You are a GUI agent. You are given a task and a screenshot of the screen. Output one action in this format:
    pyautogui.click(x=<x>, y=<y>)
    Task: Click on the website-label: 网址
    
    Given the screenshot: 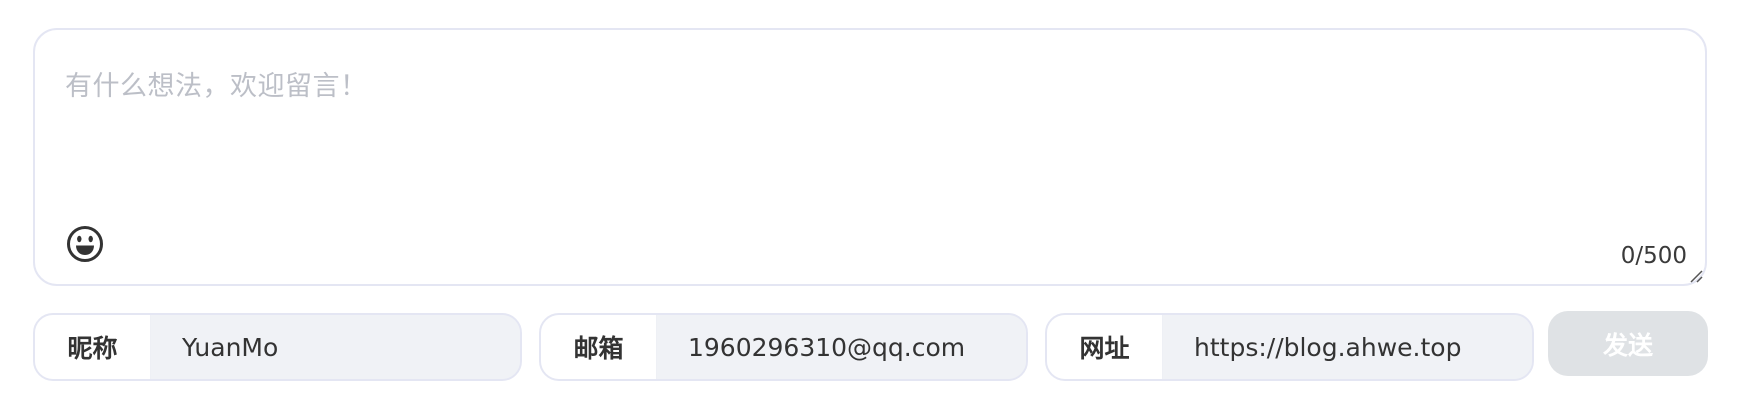 What is the action you would take?
    pyautogui.click(x=1105, y=347)
    